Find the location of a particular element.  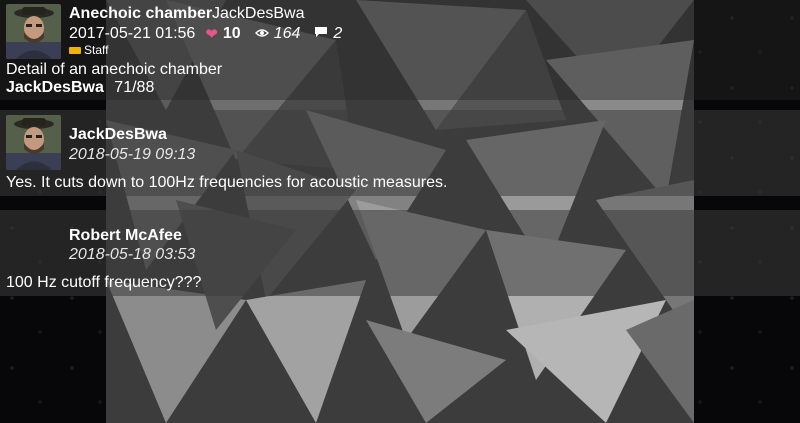

role-badge: Staff is located at coordinates (88, 50).